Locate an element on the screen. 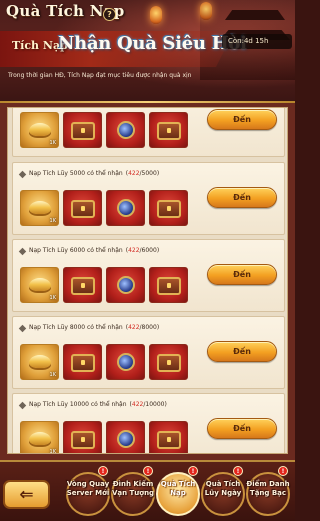 Image resolution: width=320 pixels, height=521 pixels. progress-target: 10000 is located at coordinates (155, 404).